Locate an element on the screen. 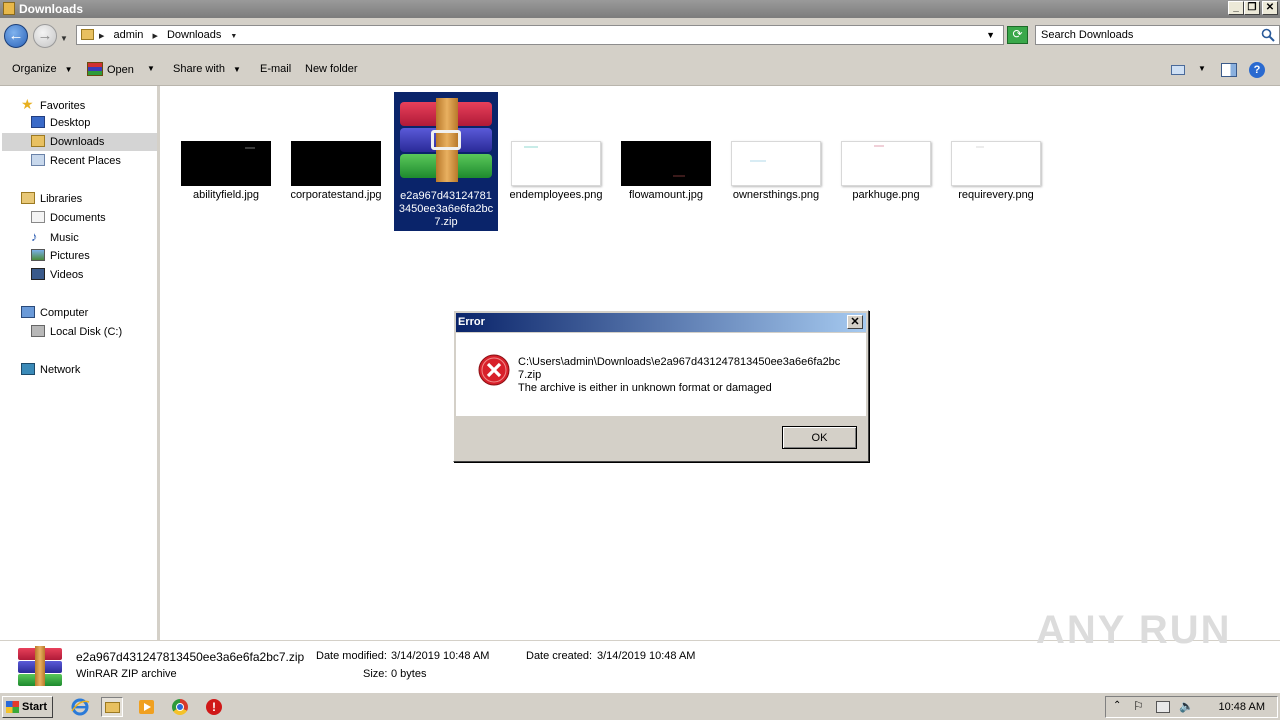 The image size is (1280, 720). nav-documents: Documents is located at coordinates (68, 218).